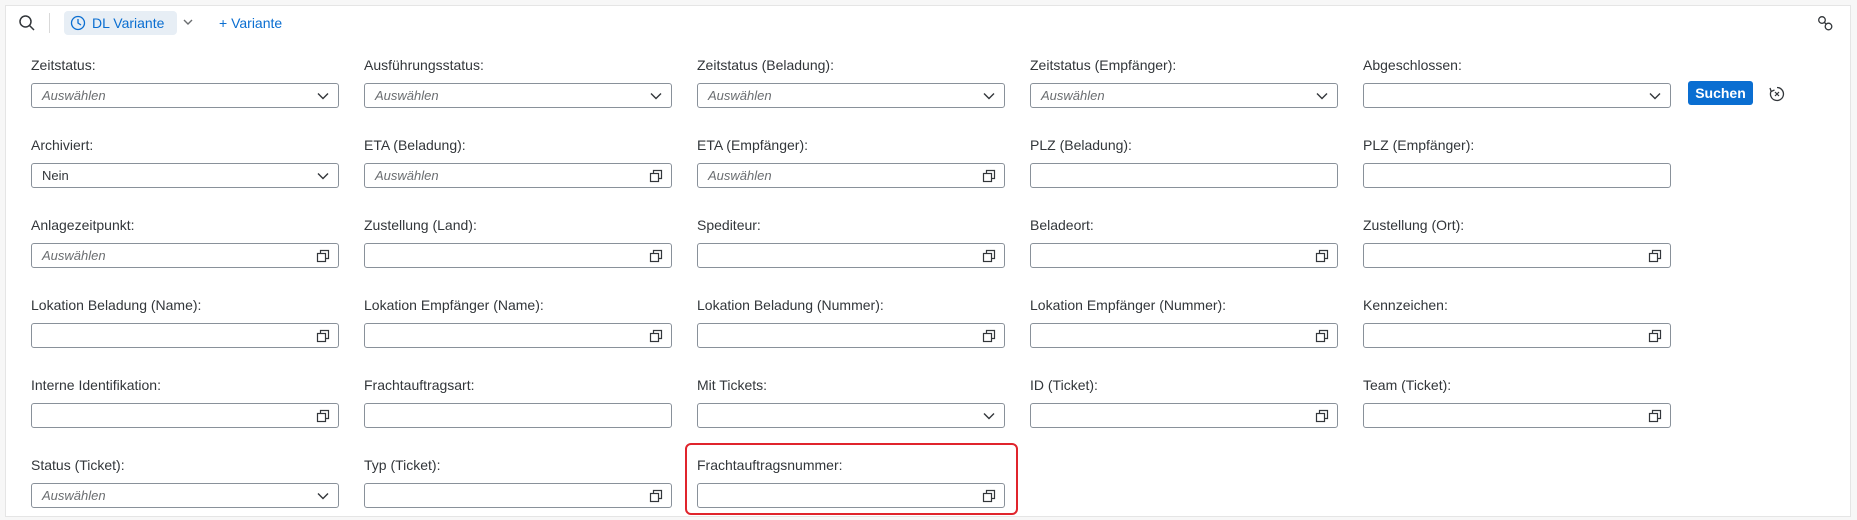 The width and height of the screenshot is (1857, 520). I want to click on field-label: Spediteur:, so click(729, 225).